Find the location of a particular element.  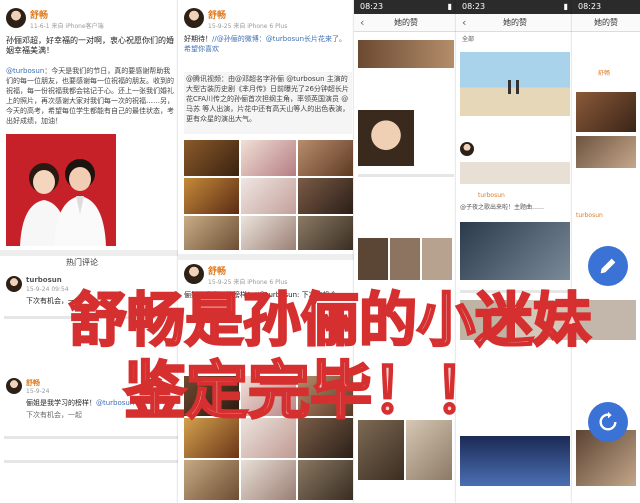

child-photo is located at coordinates (386, 138).